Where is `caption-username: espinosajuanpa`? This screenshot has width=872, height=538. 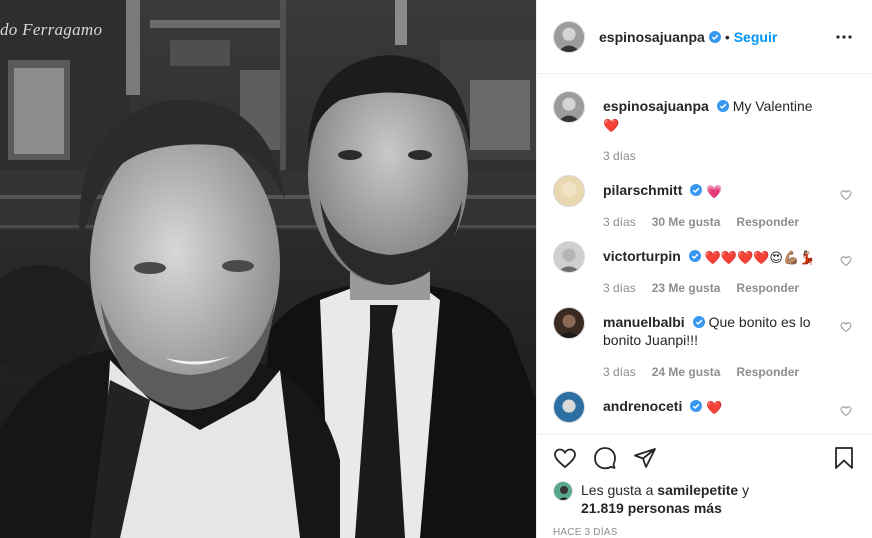
caption-username: espinosajuanpa is located at coordinates (656, 106).